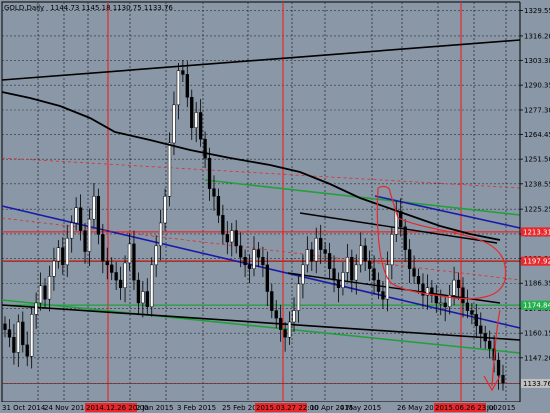 The width and height of the screenshot is (550, 413). I want to click on price-tick-label: 1303.38, so click(537, 61).